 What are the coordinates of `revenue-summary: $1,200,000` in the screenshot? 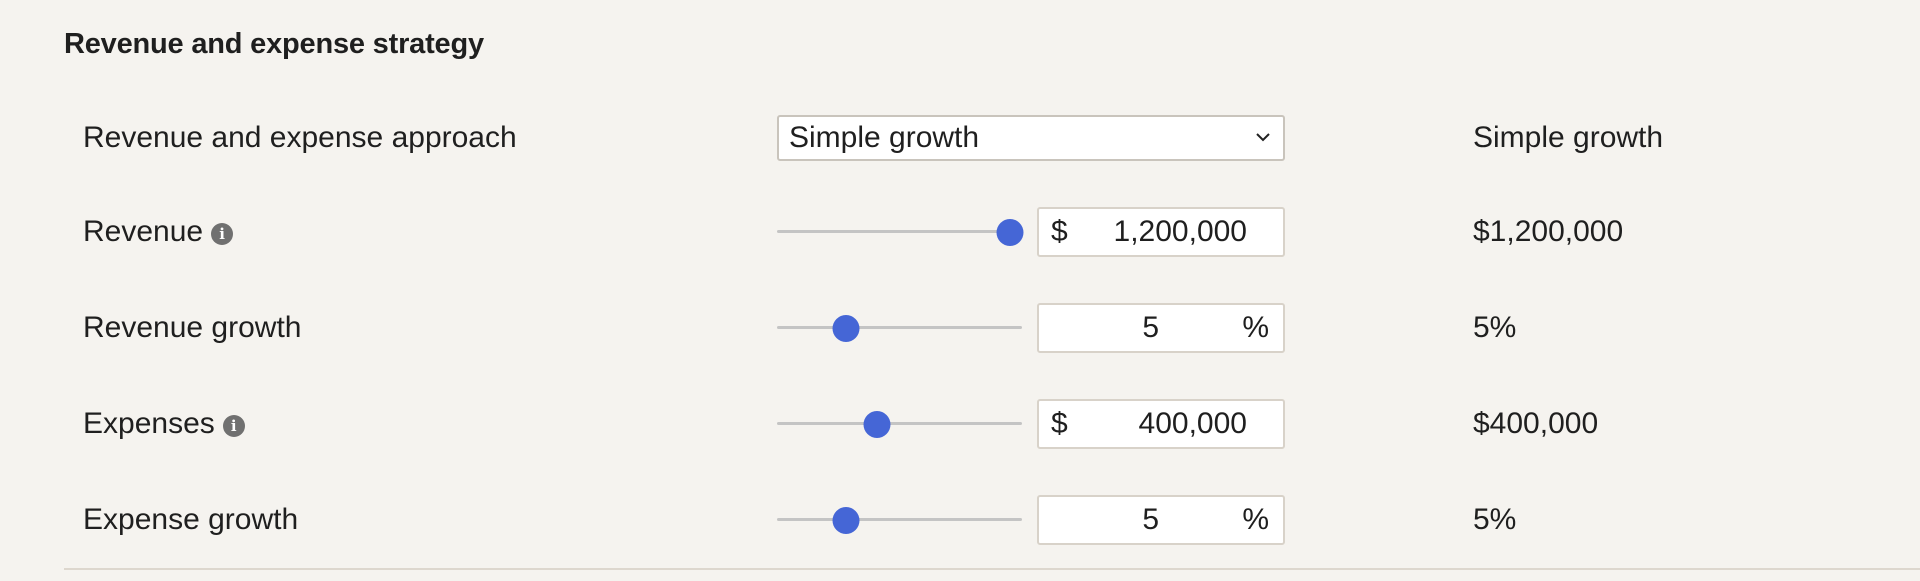 It's located at (1548, 231).